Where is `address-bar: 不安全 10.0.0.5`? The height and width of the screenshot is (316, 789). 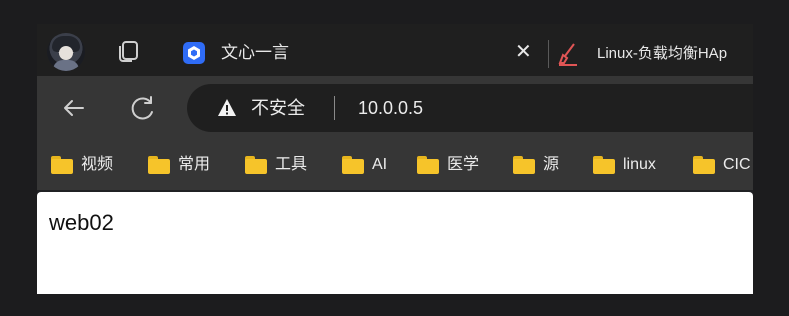 address-bar: 不安全 10.0.0.5 is located at coordinates (470, 108).